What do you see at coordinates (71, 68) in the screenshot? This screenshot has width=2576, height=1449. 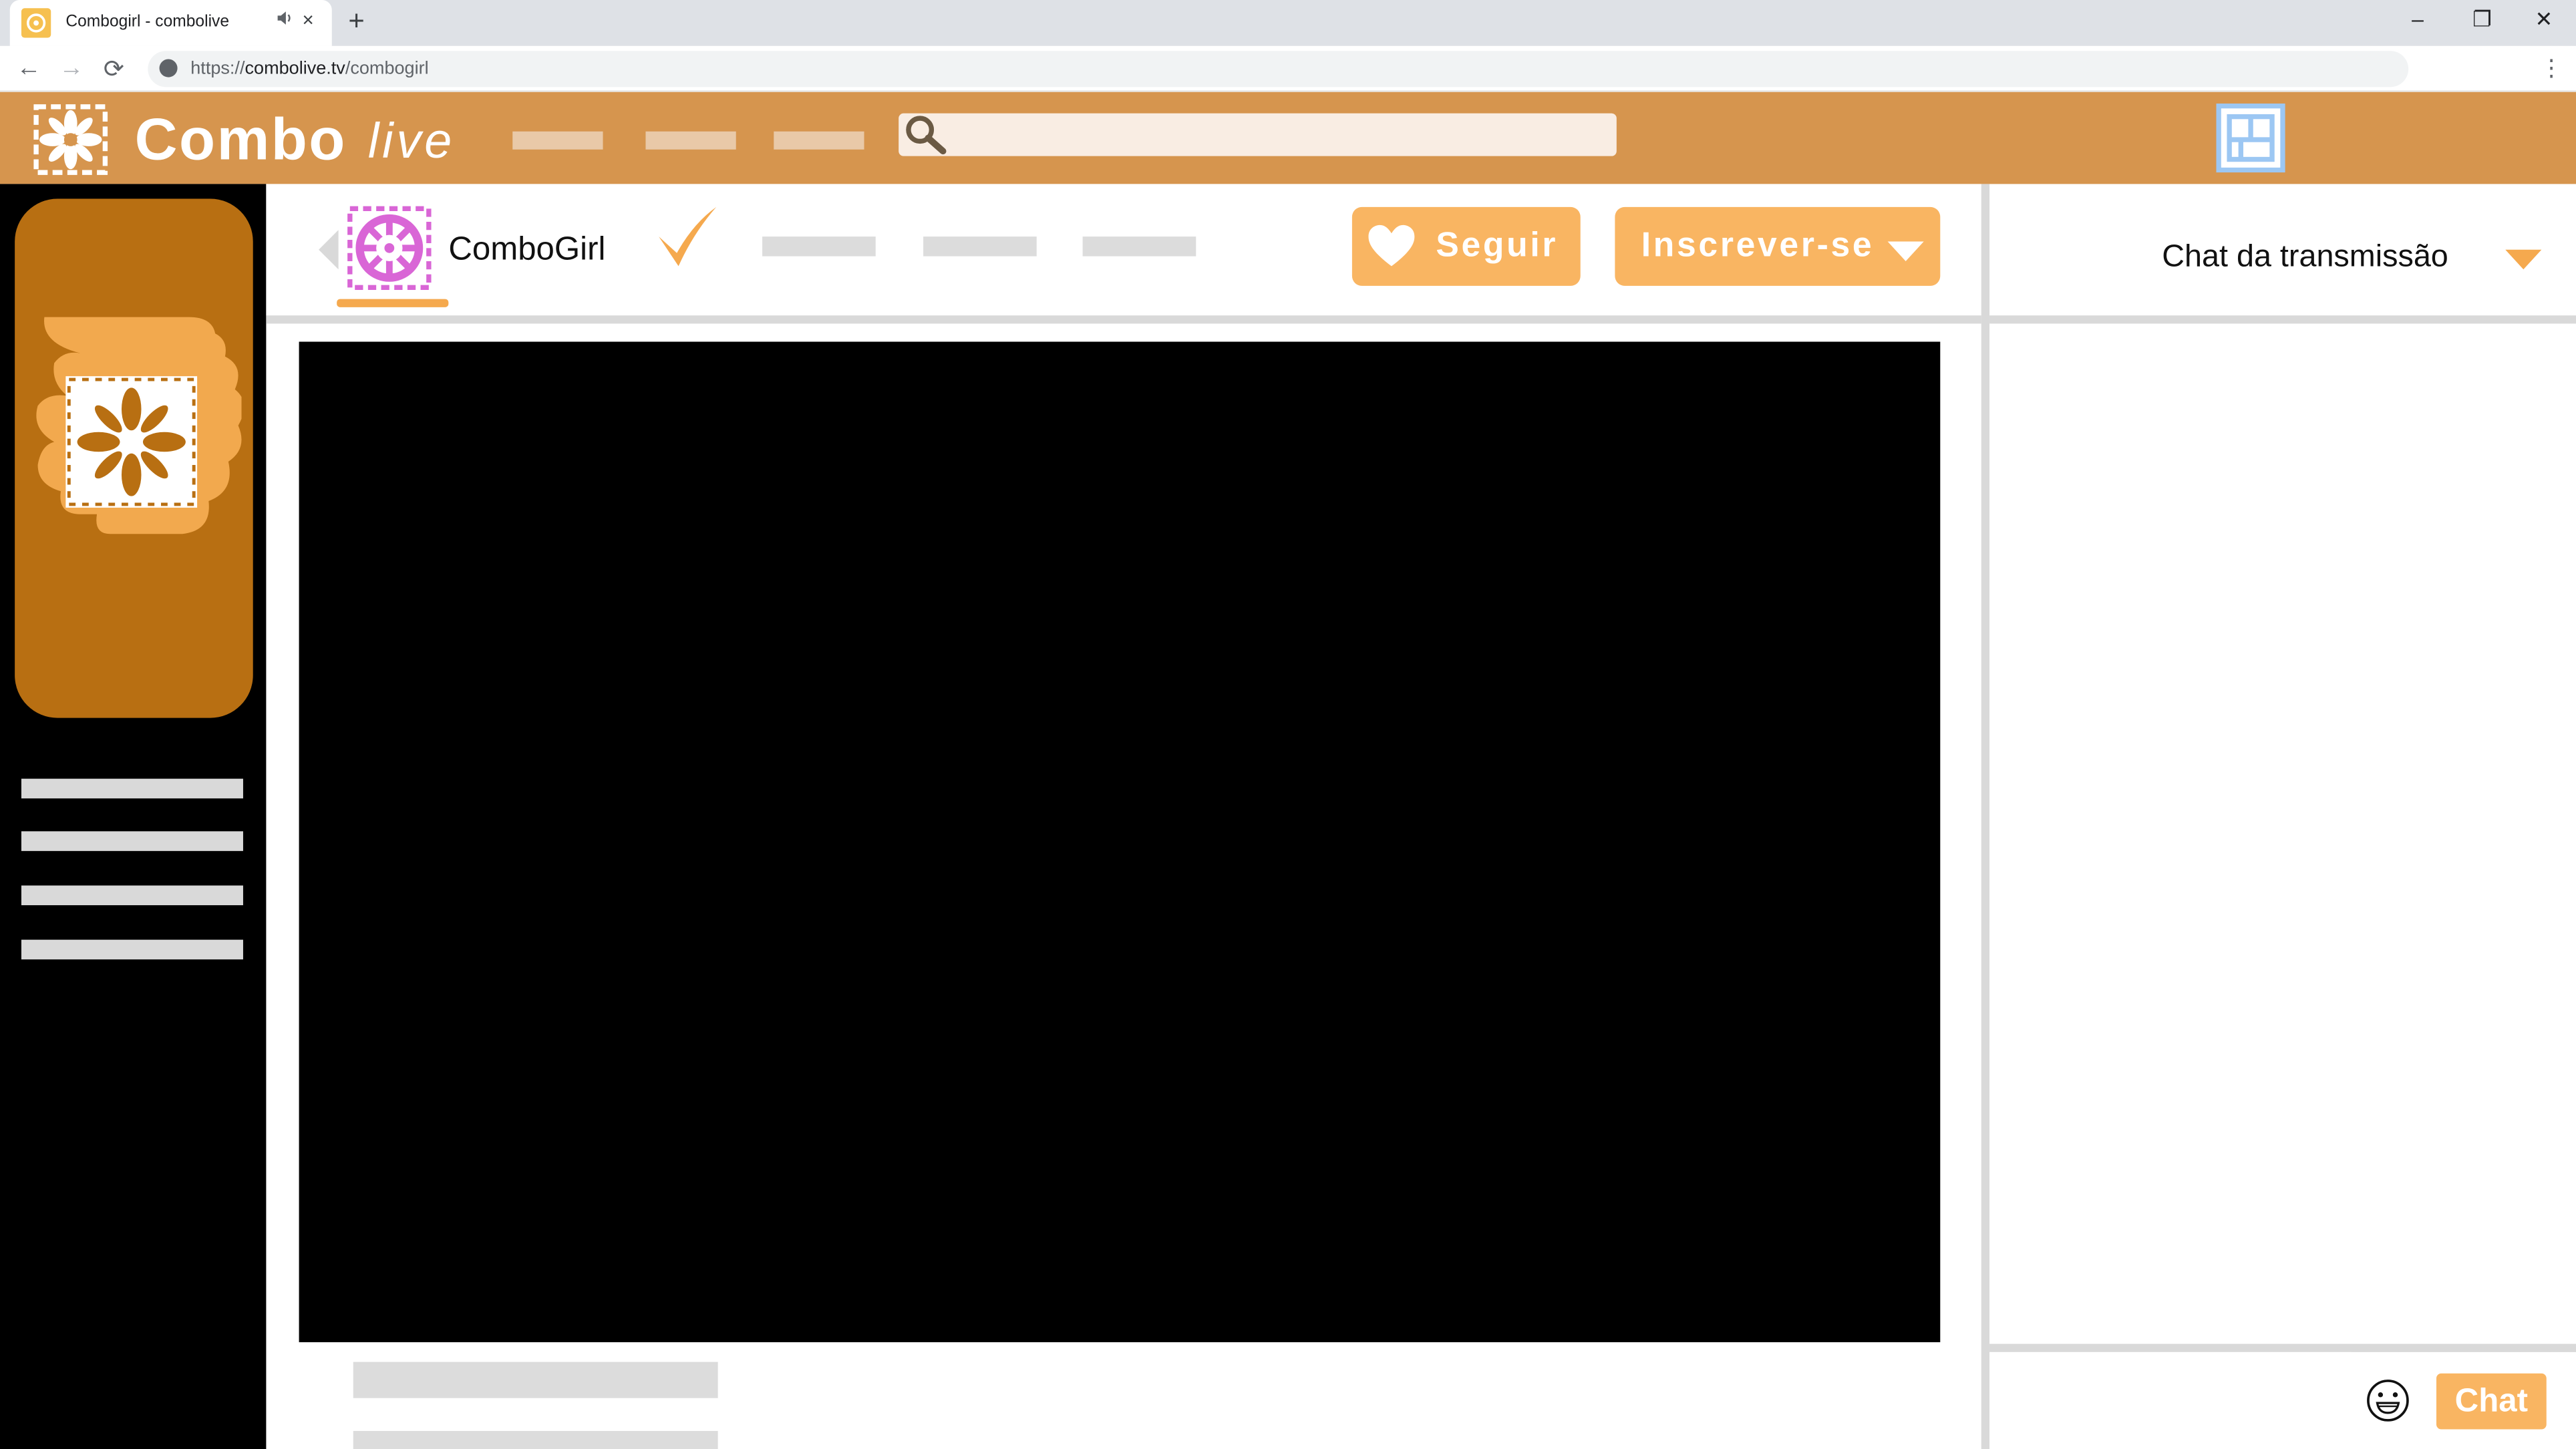 I see `forward-icon: →` at bounding box center [71, 68].